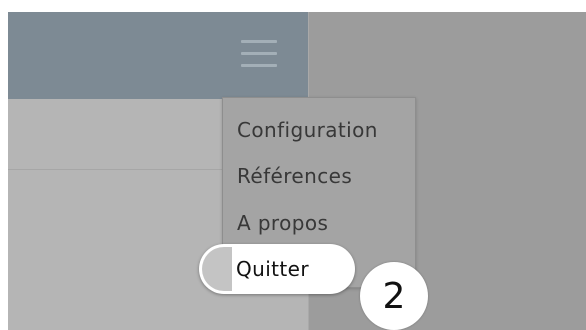 This screenshot has height=330, width=586. I want to click on menu-item-quit-highlight: Quitter, so click(277, 269).